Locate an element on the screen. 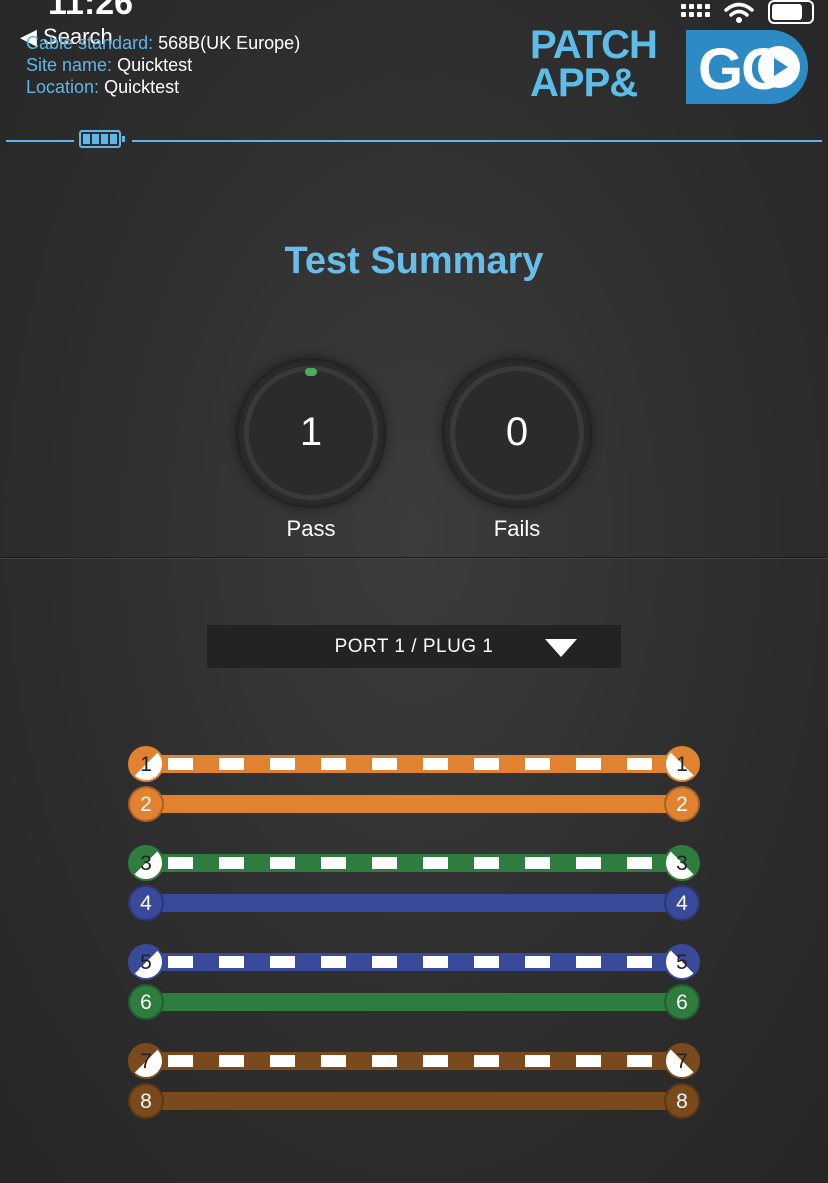  page-title: Test Summary is located at coordinates (414, 261).